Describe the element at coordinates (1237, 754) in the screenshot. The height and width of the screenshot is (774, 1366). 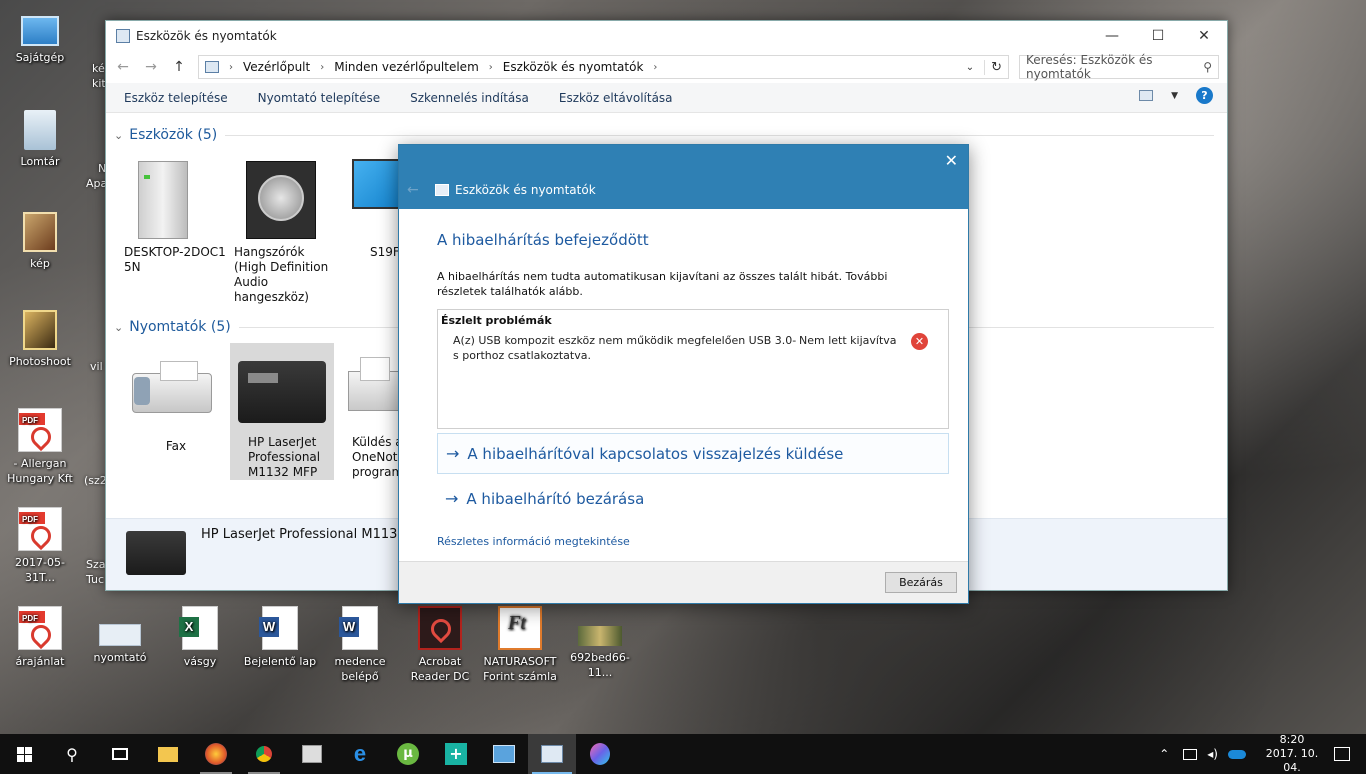
I see `onedrive-icon` at that location.